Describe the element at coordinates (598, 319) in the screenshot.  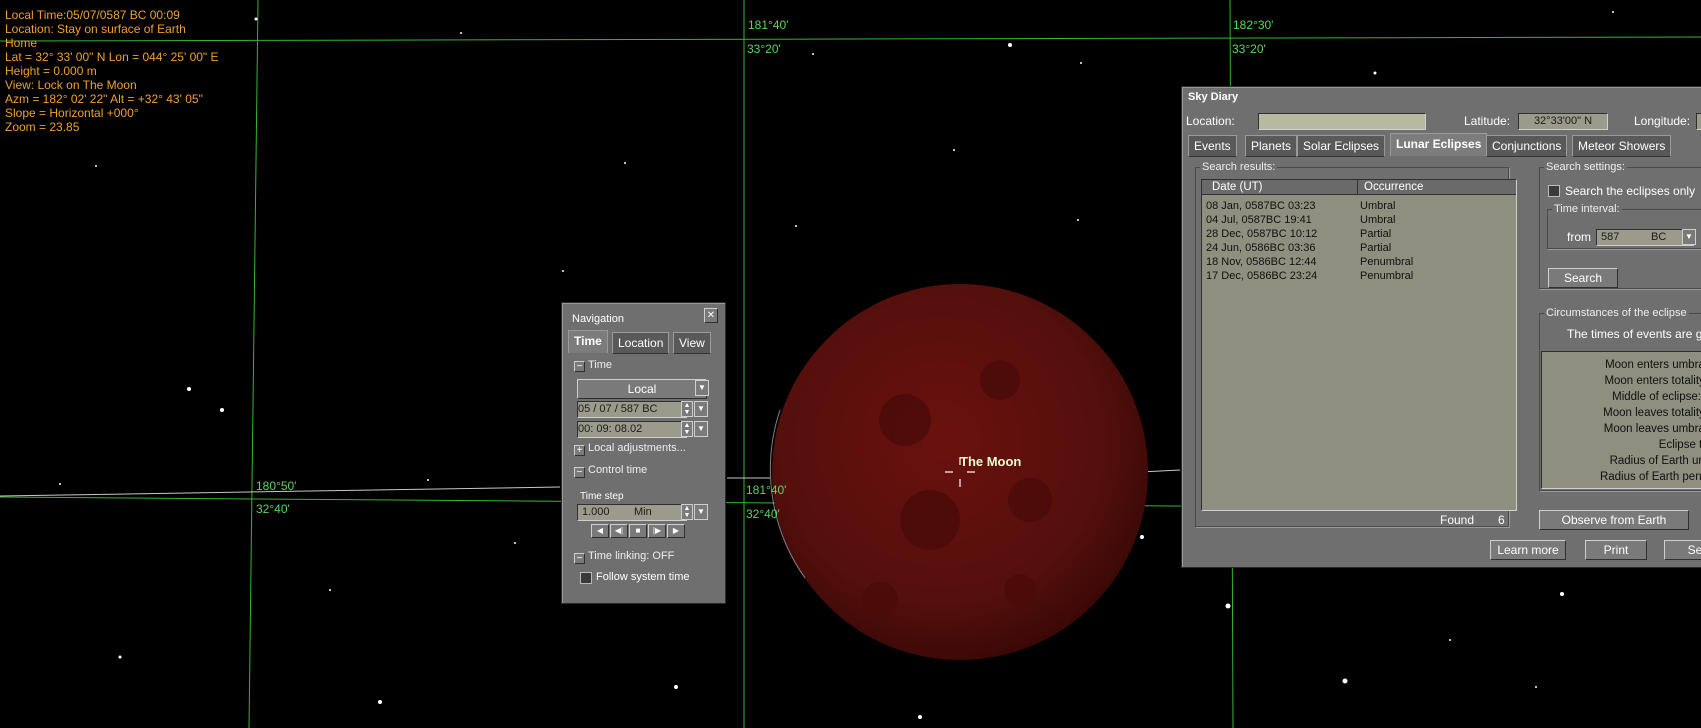
I see `navigation-title: Navigation` at that location.